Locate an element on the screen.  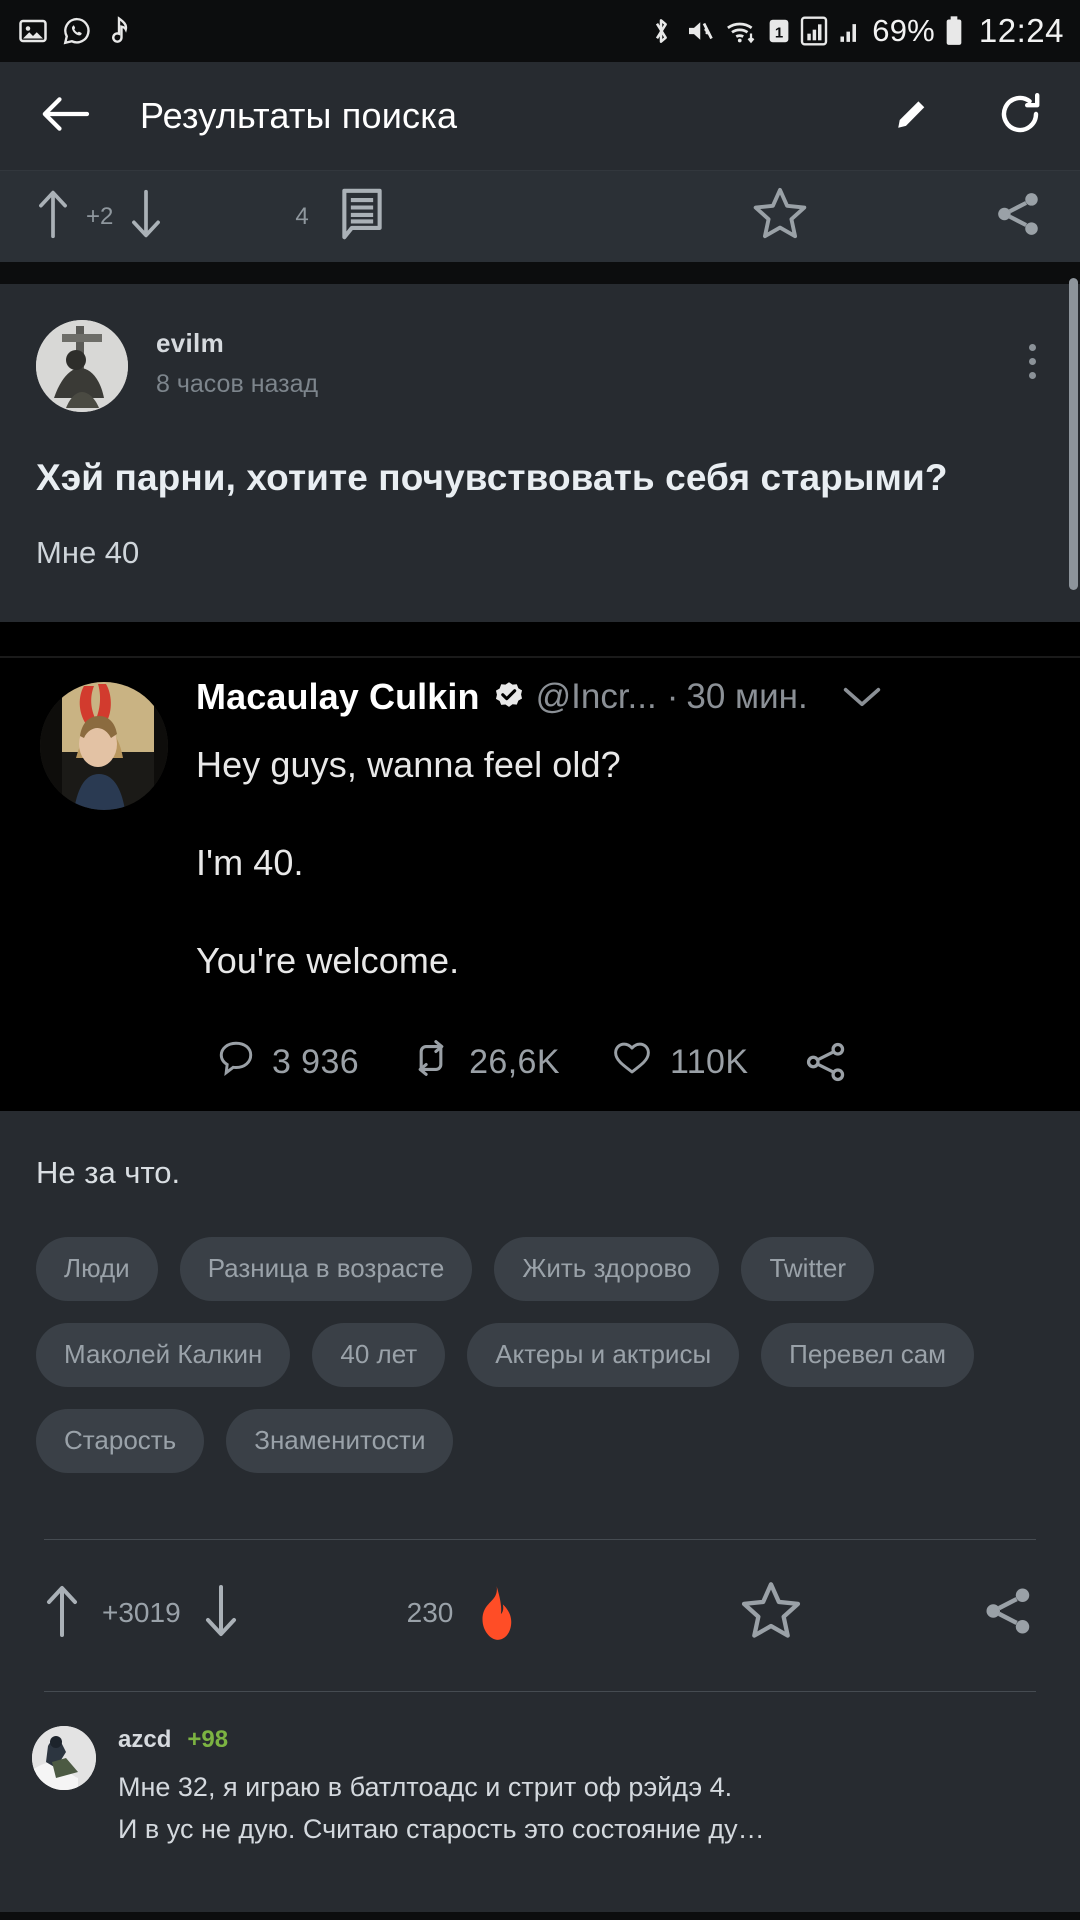
tweet-like-count: 110K is located at coordinates (709, 1061).